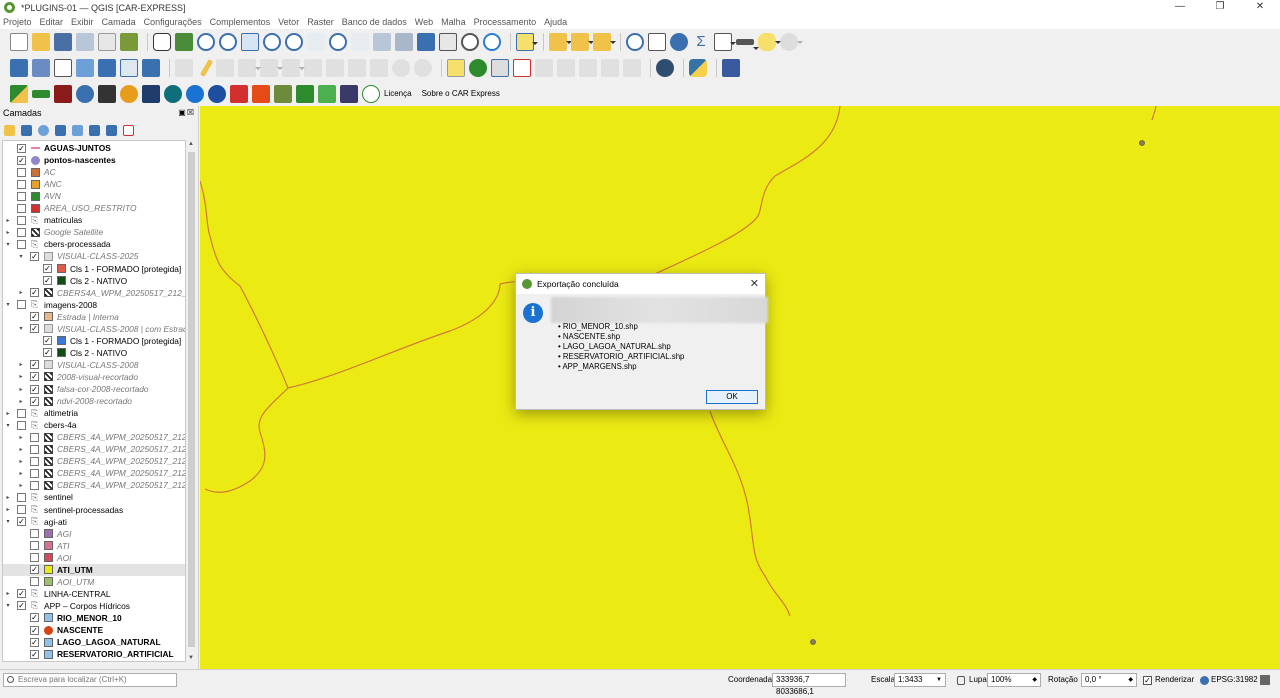 Image resolution: width=1280 pixels, height=698 pixels. I want to click on label-tool-icon, so click(456, 68).